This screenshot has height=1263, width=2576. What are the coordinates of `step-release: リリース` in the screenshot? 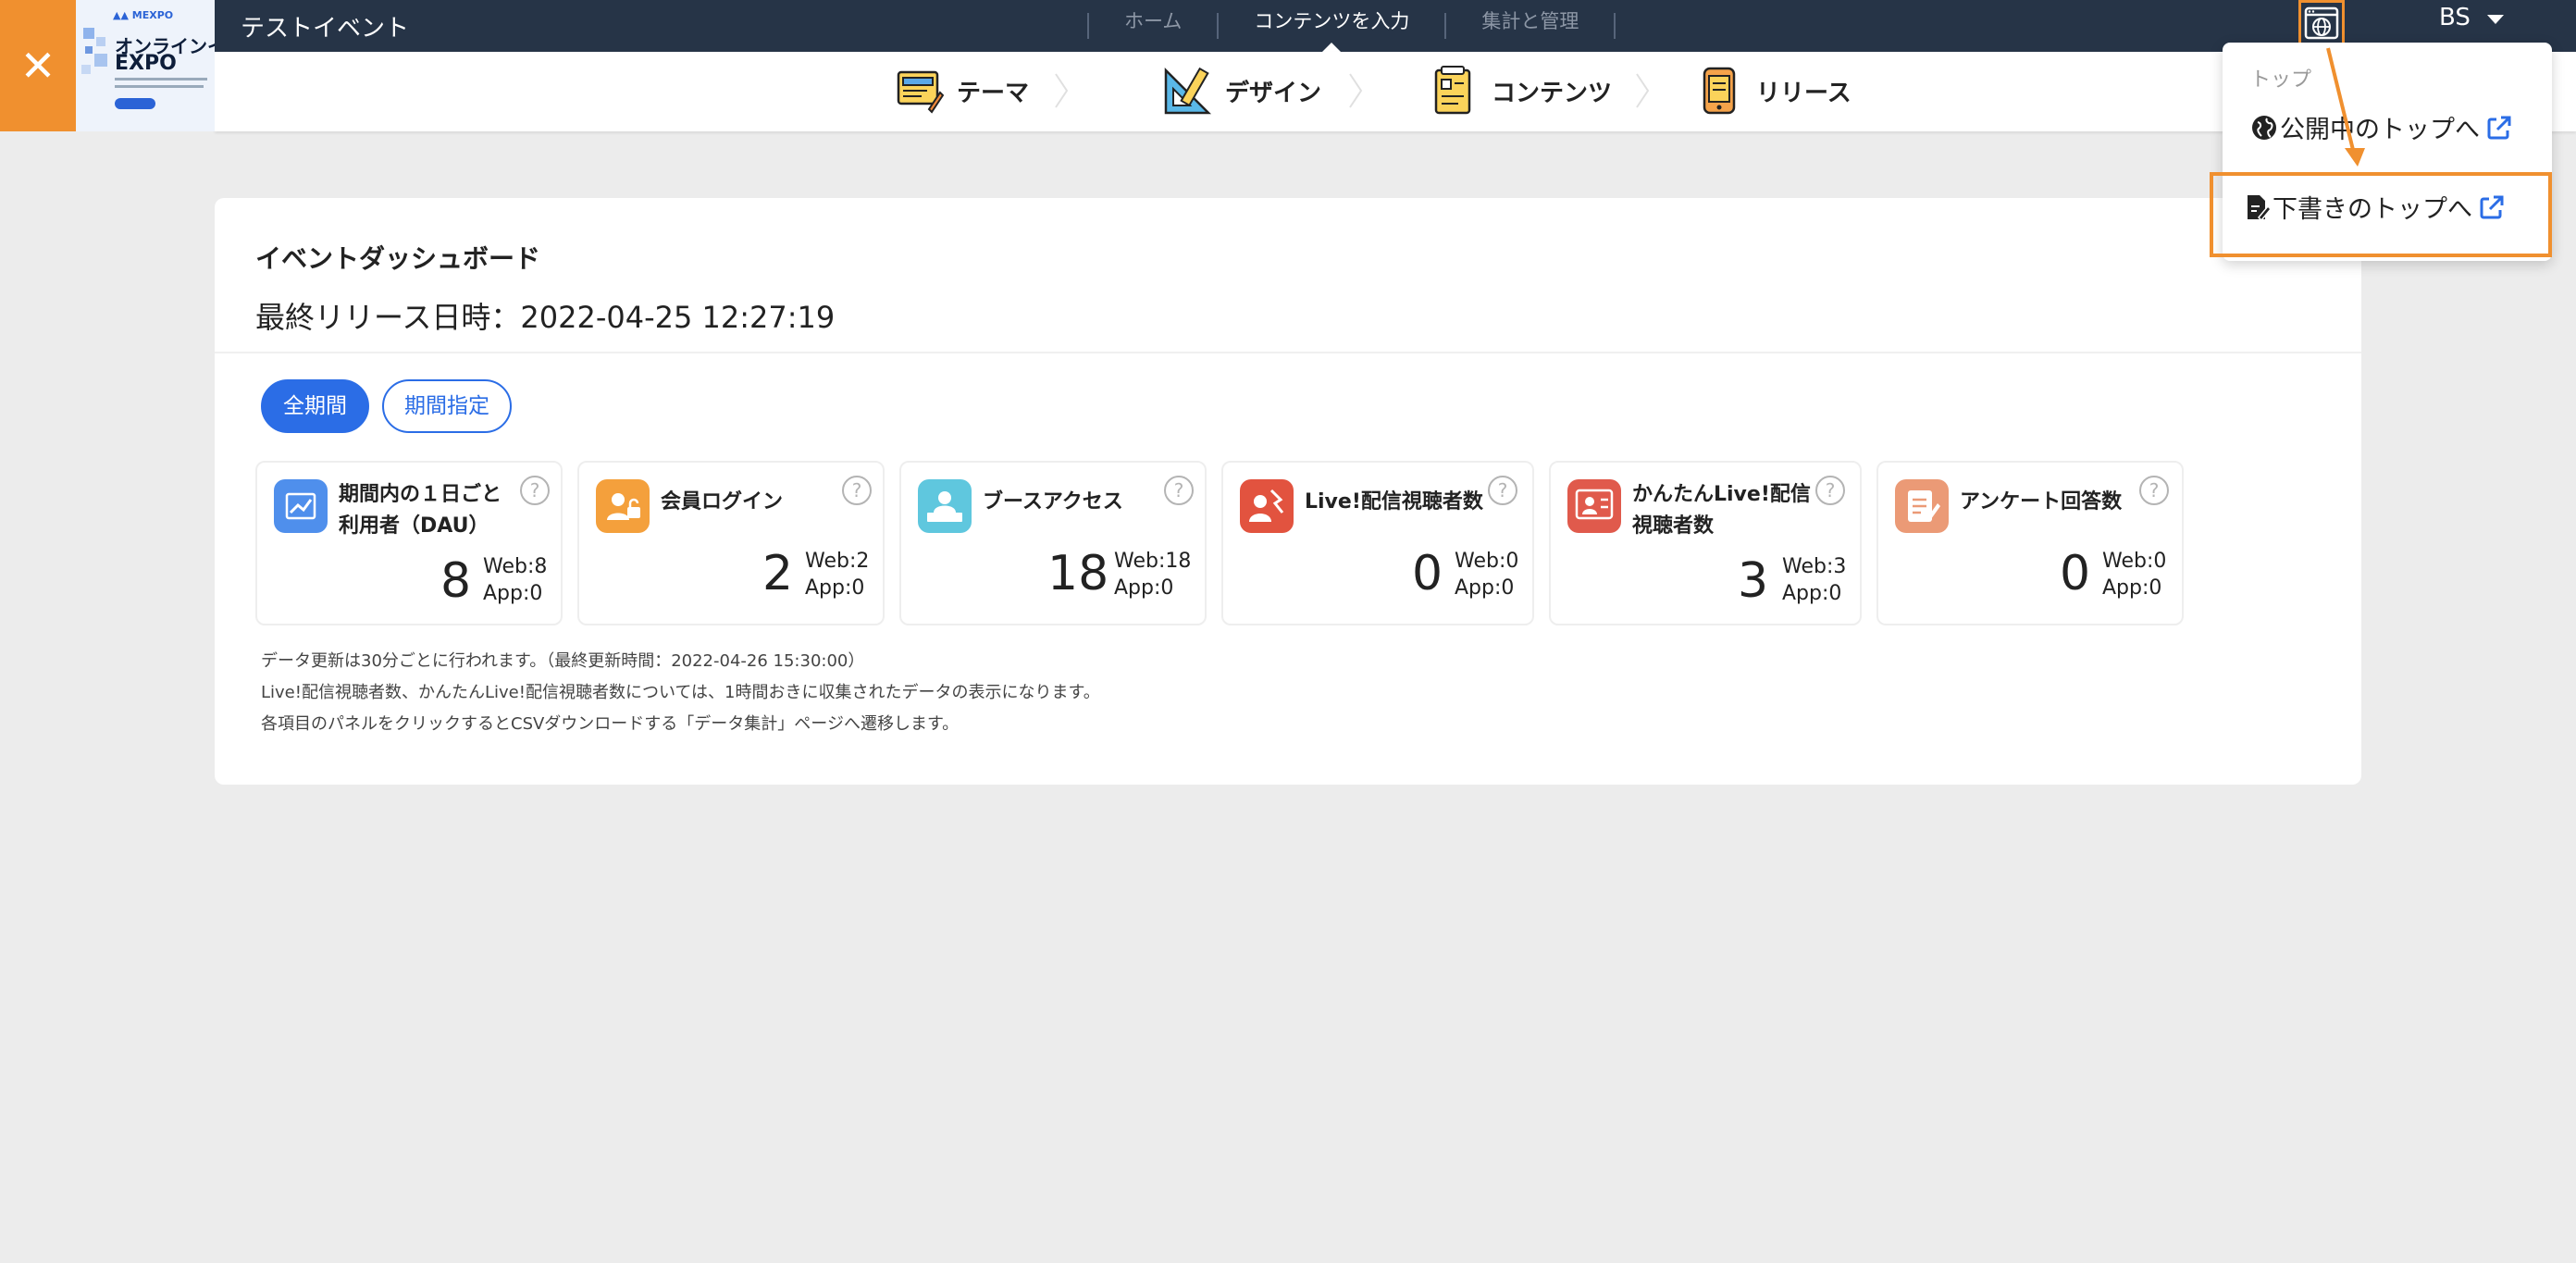 It's located at (1774, 91).